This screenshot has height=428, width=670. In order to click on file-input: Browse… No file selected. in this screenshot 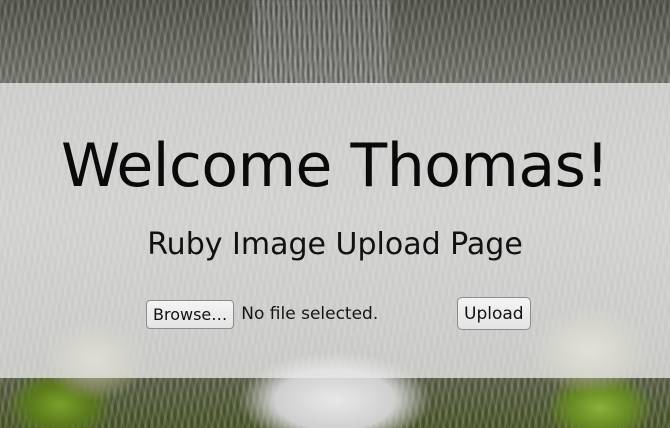, I will do `click(262, 314)`.